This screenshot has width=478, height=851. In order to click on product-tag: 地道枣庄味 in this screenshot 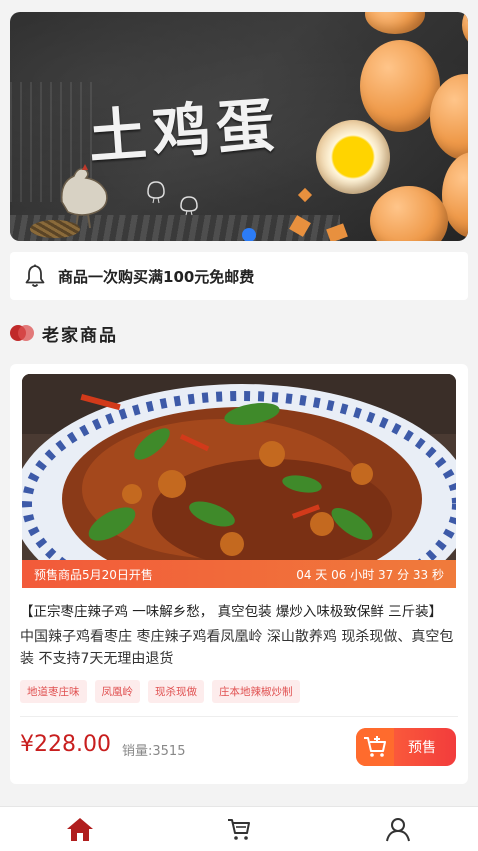, I will do `click(53, 691)`.